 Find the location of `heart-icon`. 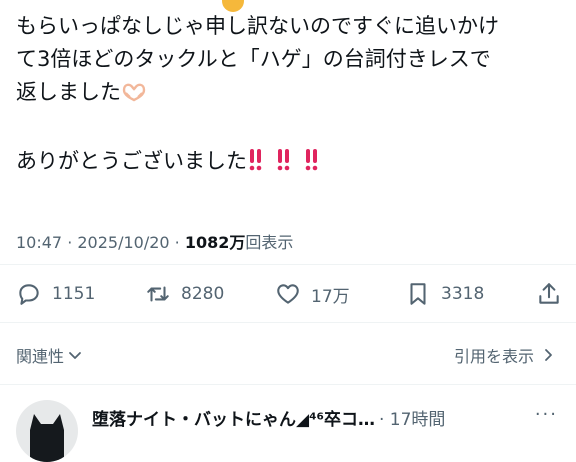

heart-icon is located at coordinates (288, 294).